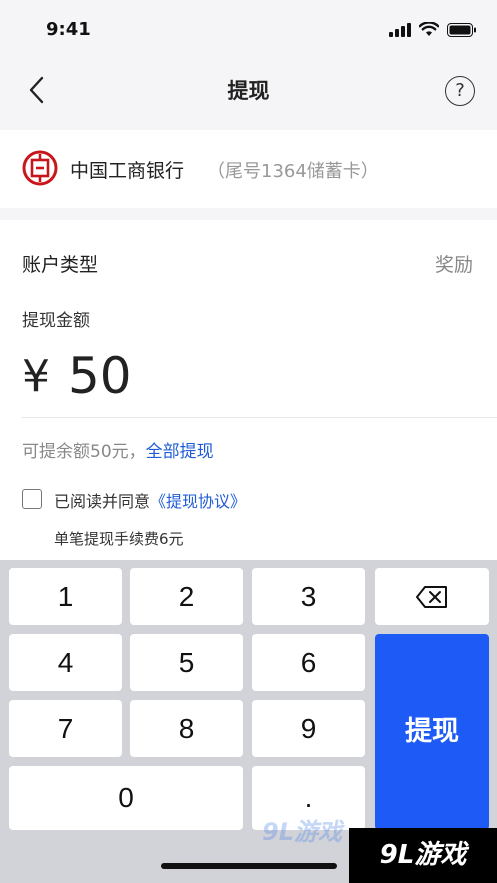  I want to click on available-balance-text: 可提余额50元，, so click(84, 452).